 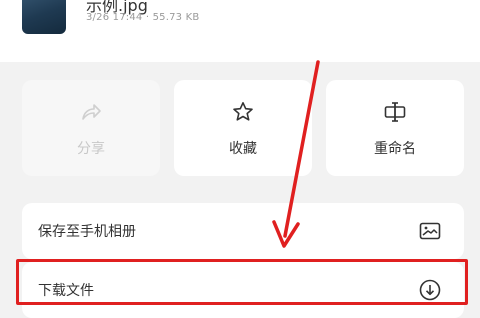 What do you see at coordinates (395, 128) in the screenshot?
I see `rename-button: 重命名` at bounding box center [395, 128].